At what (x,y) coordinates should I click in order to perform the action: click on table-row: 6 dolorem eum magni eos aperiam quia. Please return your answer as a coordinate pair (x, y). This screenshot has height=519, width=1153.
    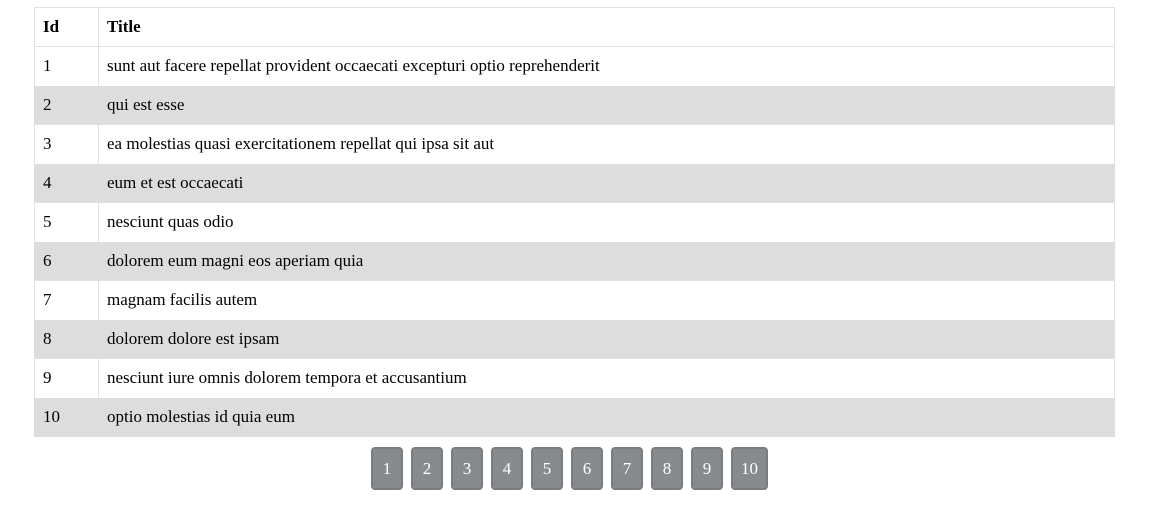
    Looking at the image, I should click on (574, 261).